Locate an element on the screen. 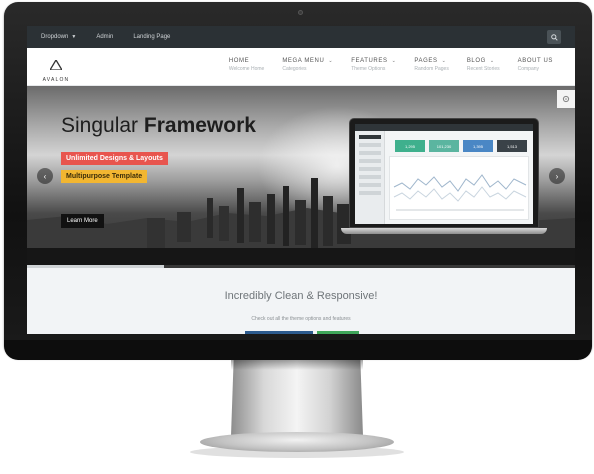  stand-shade is located at coordinates (297, 365).